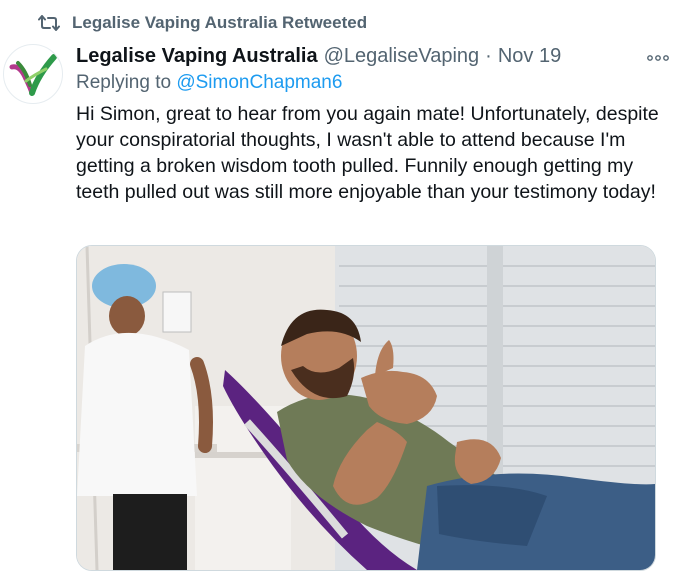 Image resolution: width=696 pixels, height=585 pixels. I want to click on retweet-icon, so click(49, 23).